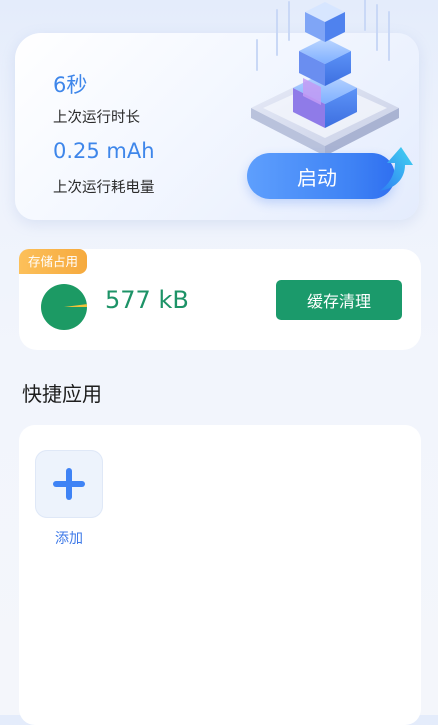  What do you see at coordinates (96, 118) in the screenshot?
I see `last-run-duration-label: 上次运行时长` at bounding box center [96, 118].